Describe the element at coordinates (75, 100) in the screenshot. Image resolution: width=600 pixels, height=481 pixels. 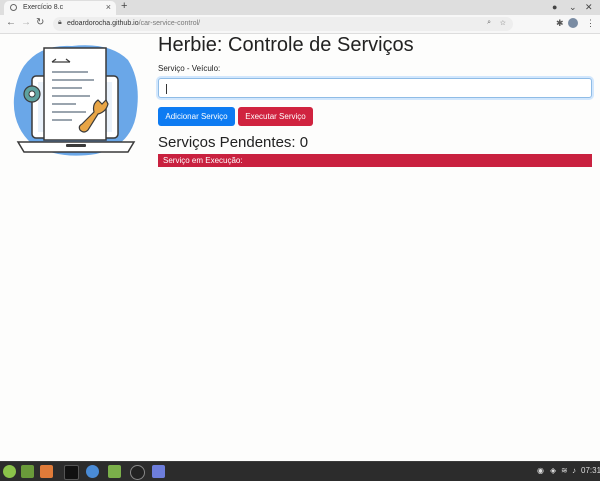
I see `service-illustration` at that location.